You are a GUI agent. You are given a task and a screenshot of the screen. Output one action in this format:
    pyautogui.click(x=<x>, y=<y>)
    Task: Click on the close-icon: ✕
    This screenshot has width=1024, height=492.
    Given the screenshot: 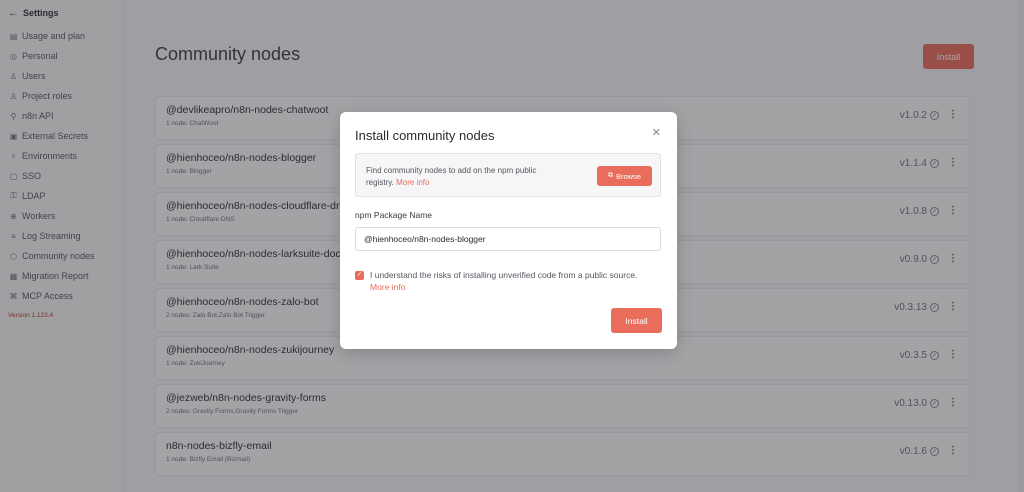 What is the action you would take?
    pyautogui.click(x=656, y=132)
    